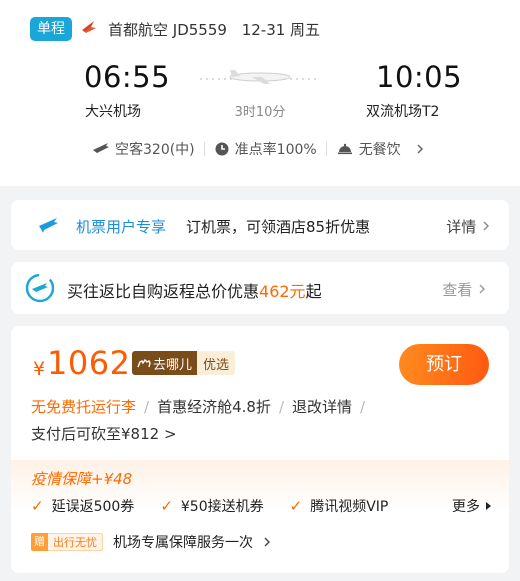 The height and width of the screenshot is (581, 520). Describe the element at coordinates (282, 291) in the screenshot. I see `promo-discount-amount: 462元` at that location.